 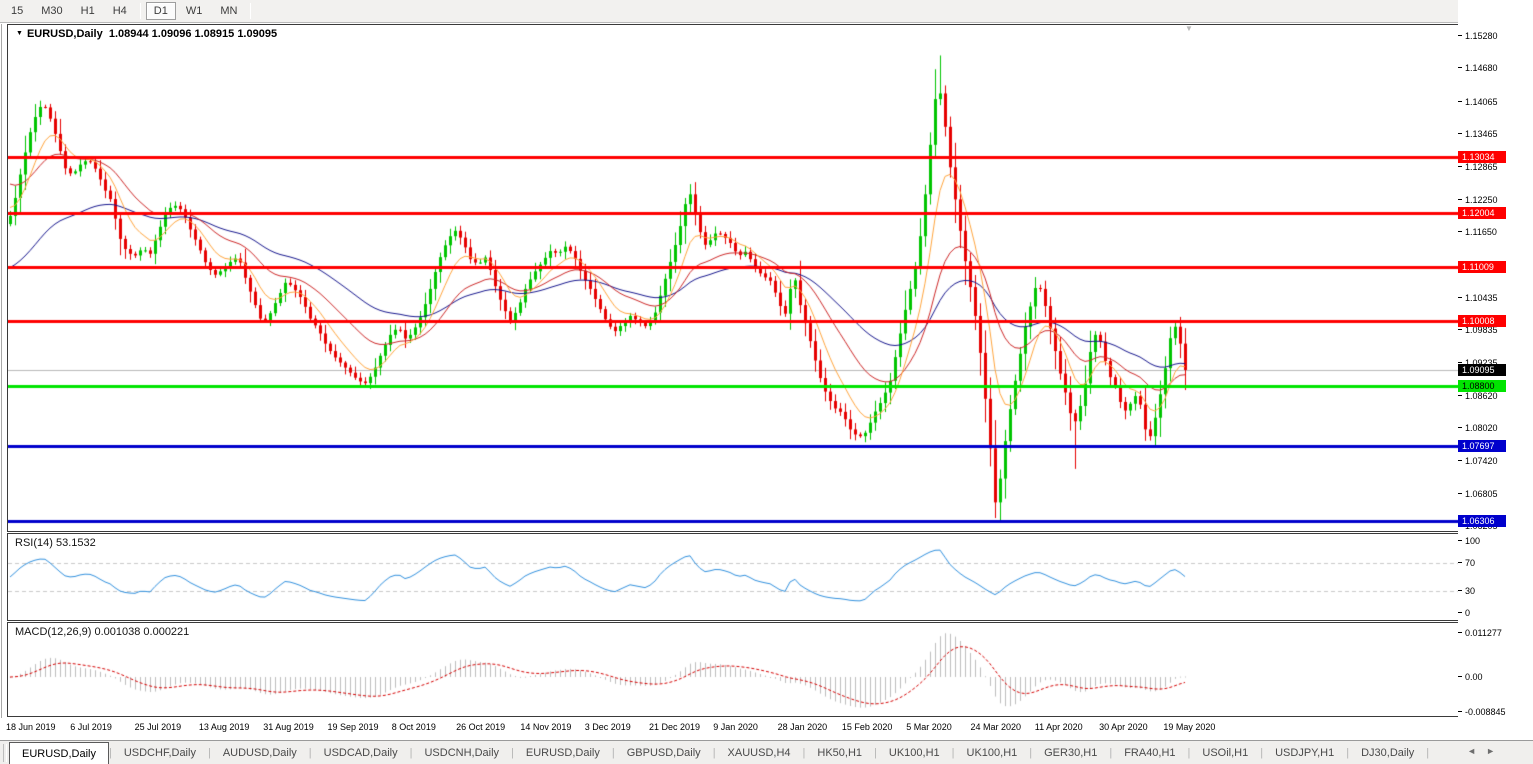 What do you see at coordinates (31, 727) in the screenshot?
I see `date-label: 18 Jun 2019` at bounding box center [31, 727].